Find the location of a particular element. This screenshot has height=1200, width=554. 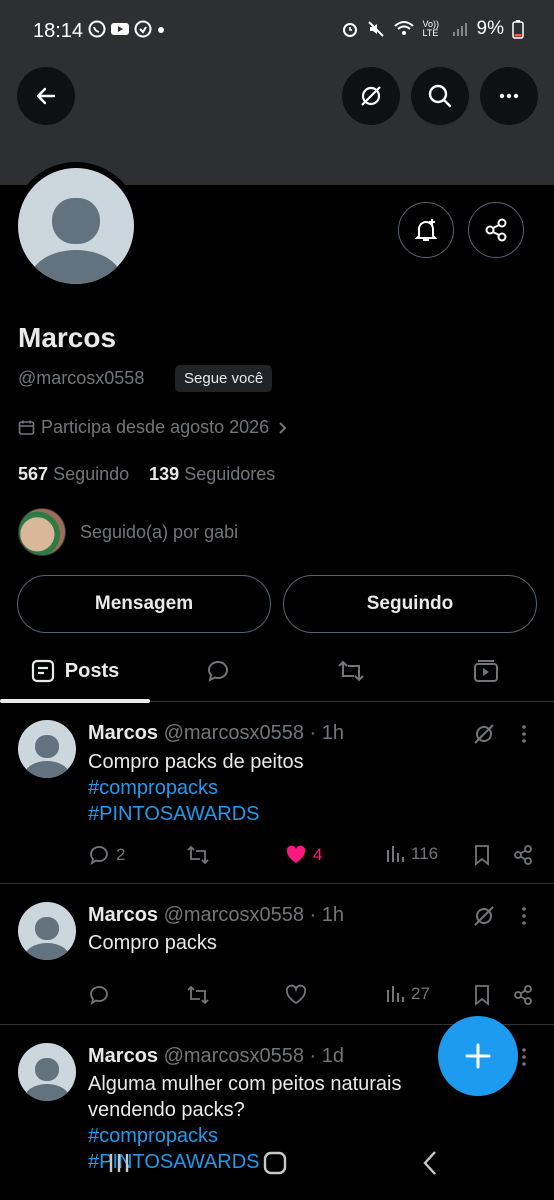

system-nav-bar is located at coordinates (277, 1163).